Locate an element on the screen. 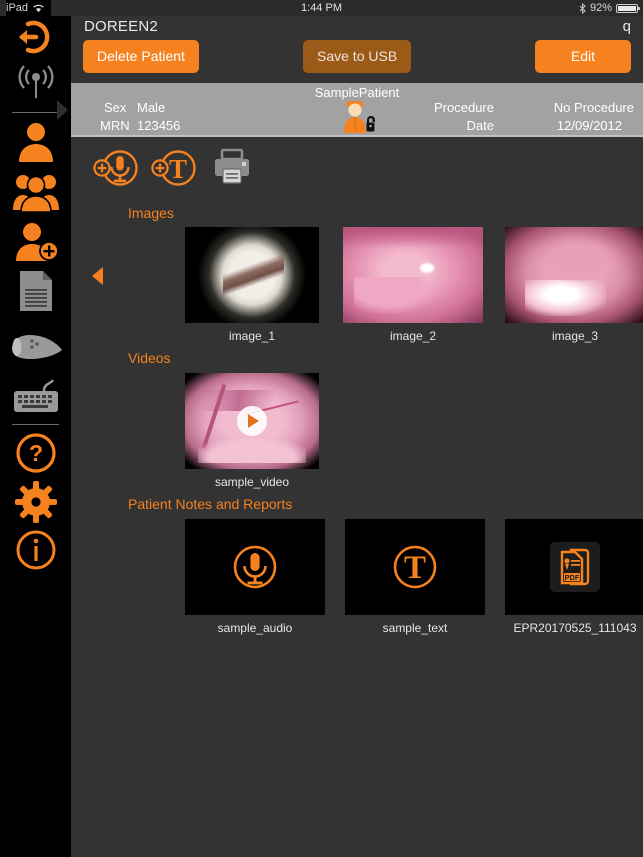 Image resolution: width=643 pixels, height=857 pixels. sidebar-item-help: ? is located at coordinates (35, 453).